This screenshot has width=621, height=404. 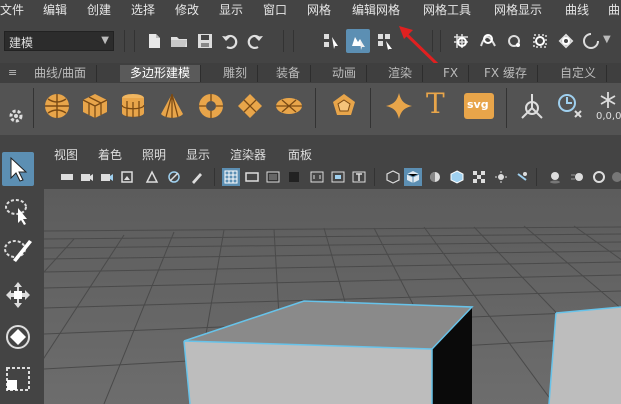 I want to click on tab-poly-modeling: 多边形建模, so click(x=161, y=73).